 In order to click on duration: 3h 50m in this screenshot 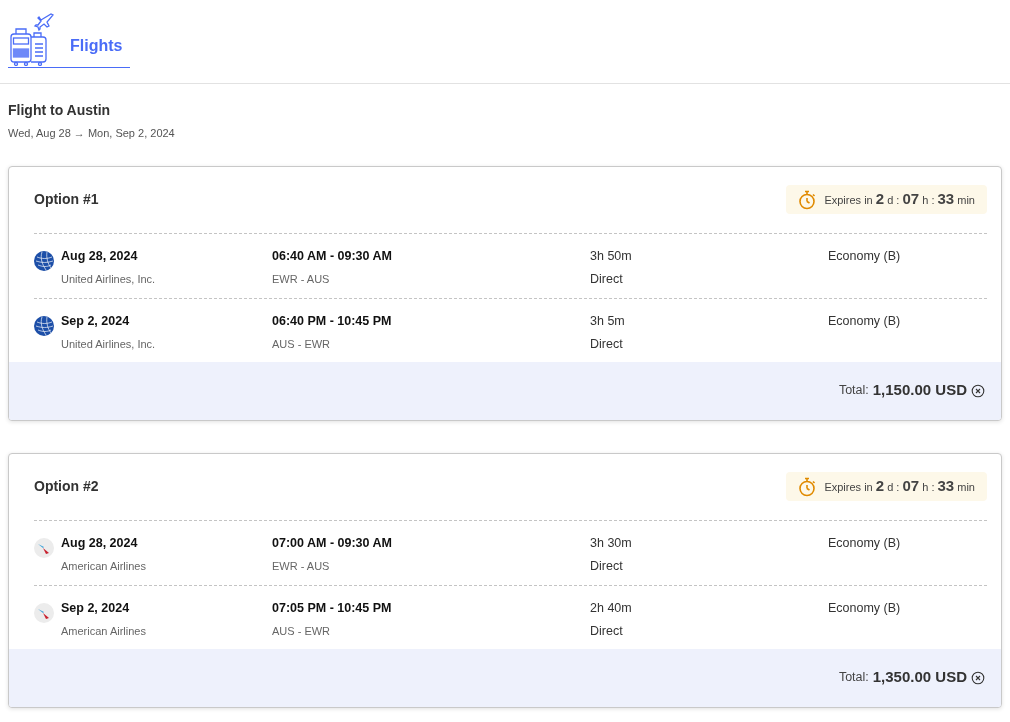, I will do `click(611, 256)`.